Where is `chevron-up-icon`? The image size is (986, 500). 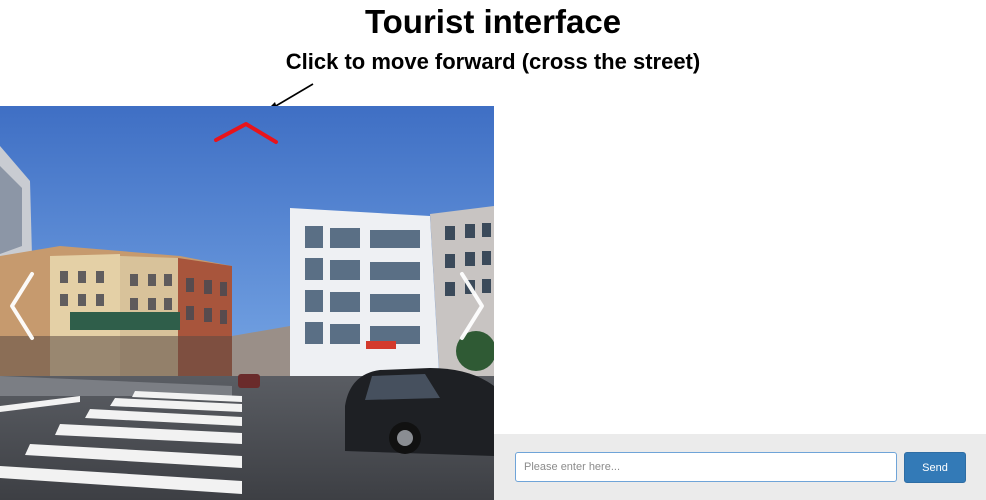
chevron-up-icon is located at coordinates (246, 133).